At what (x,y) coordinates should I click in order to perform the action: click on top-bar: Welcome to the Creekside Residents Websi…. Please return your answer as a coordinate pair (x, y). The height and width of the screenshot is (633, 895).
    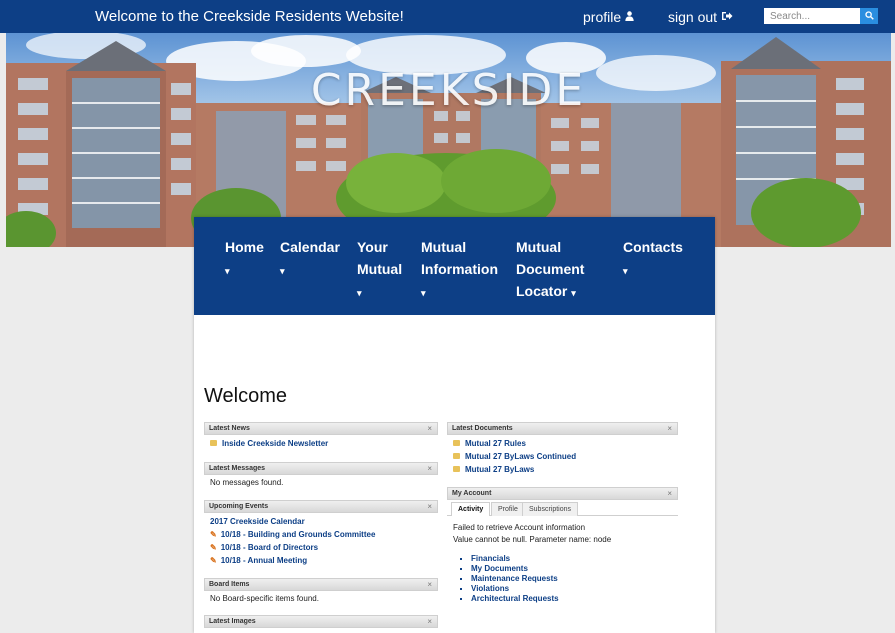
    Looking at the image, I should click on (447, 16).